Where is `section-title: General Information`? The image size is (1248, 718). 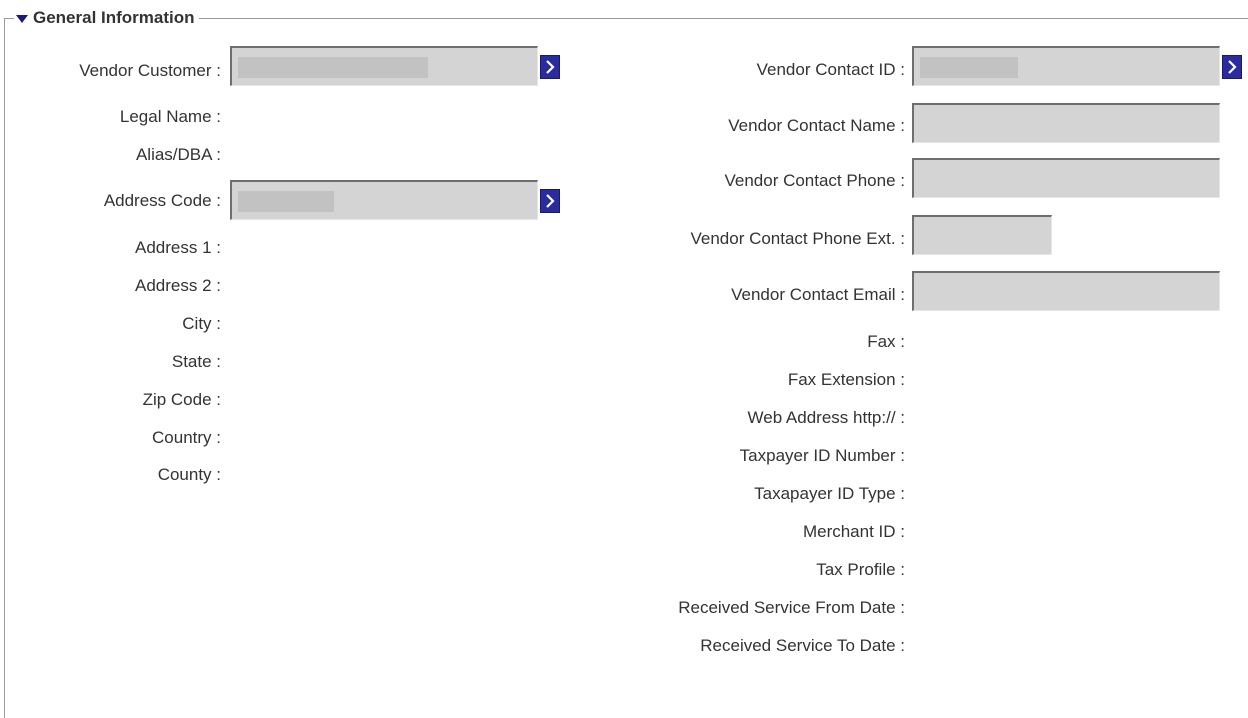 section-title: General Information is located at coordinates (114, 17).